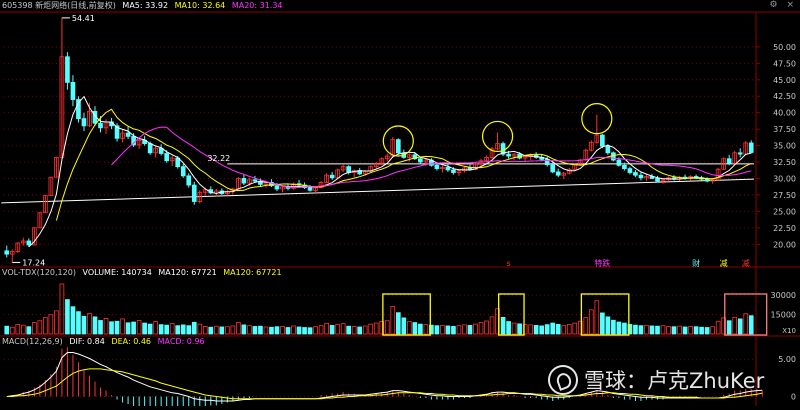  Describe the element at coordinates (790, 5) in the screenshot. I see `close-icon: ×` at that location.